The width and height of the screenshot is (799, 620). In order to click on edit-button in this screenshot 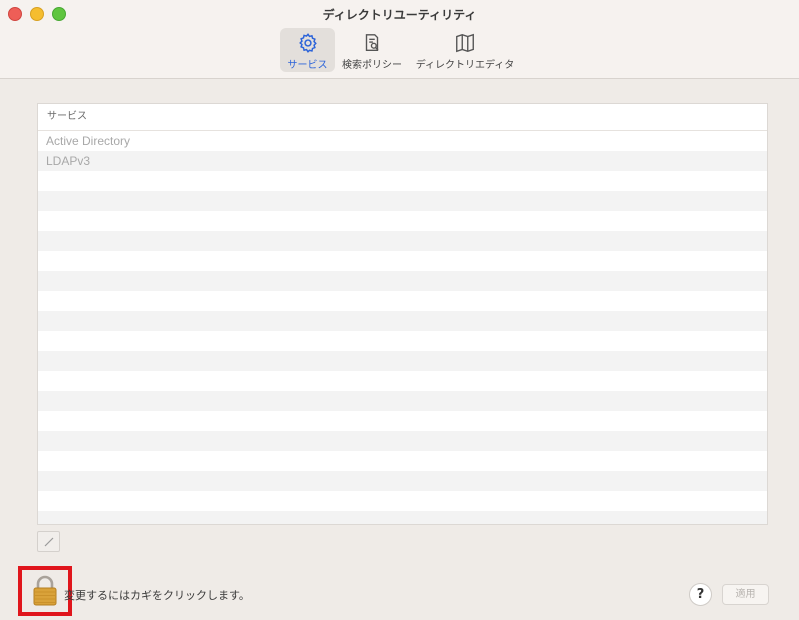, I will do `click(48, 541)`.